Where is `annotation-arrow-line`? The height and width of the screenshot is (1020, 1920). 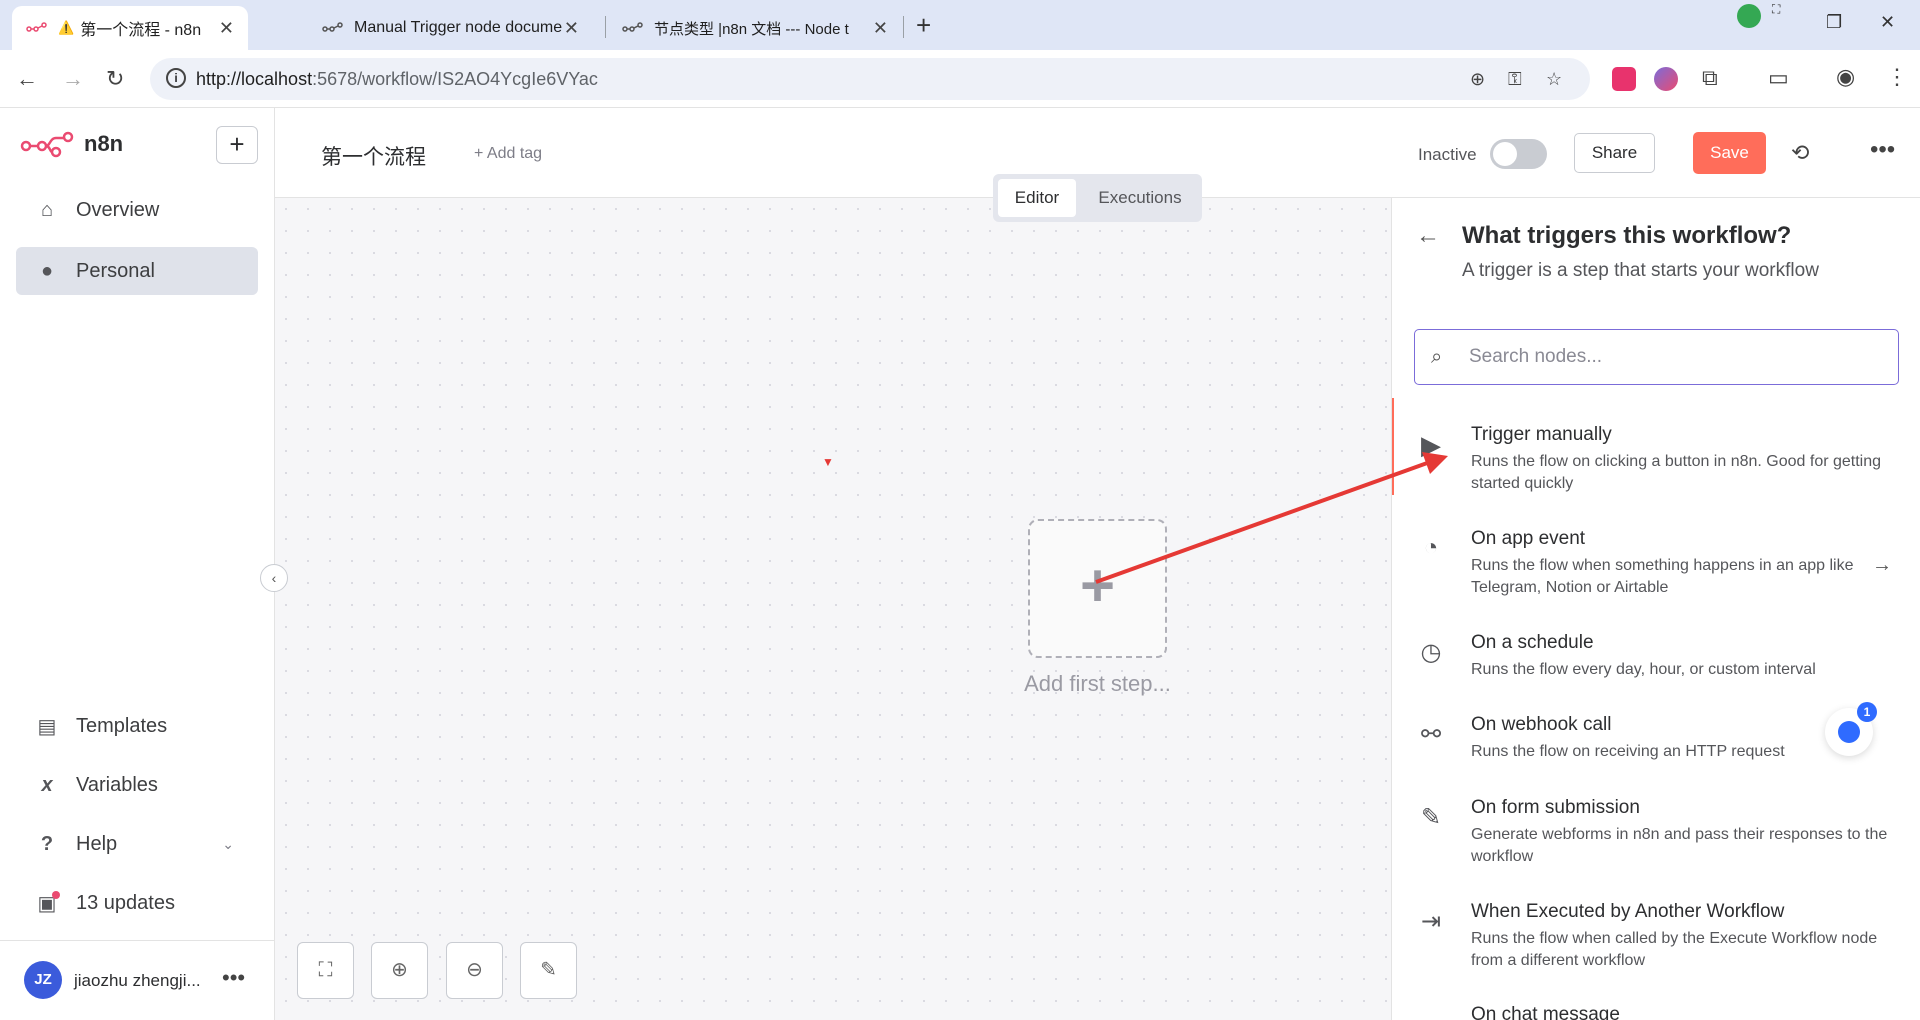
annotation-arrow-line is located at coordinates (1263, 522).